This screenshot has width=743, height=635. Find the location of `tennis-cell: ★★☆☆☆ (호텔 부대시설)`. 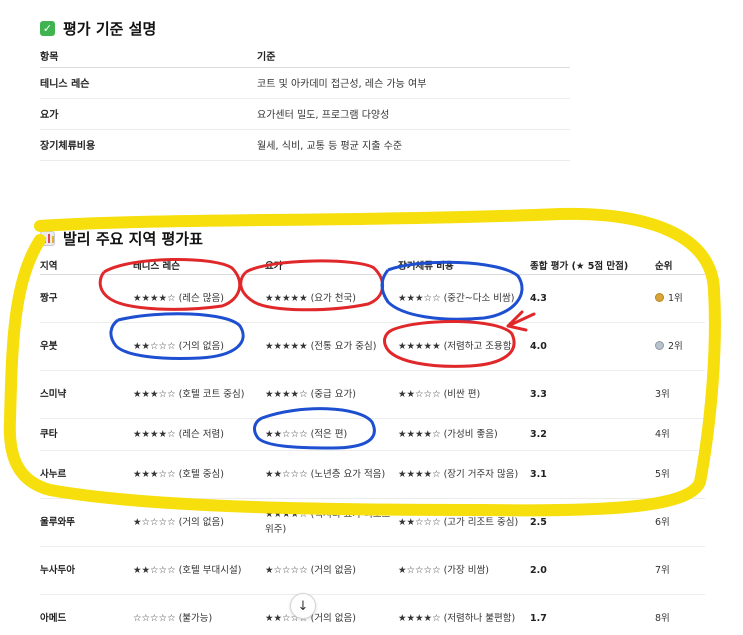

tennis-cell: ★★☆☆☆ (호텔 부대시설) is located at coordinates (199, 570).